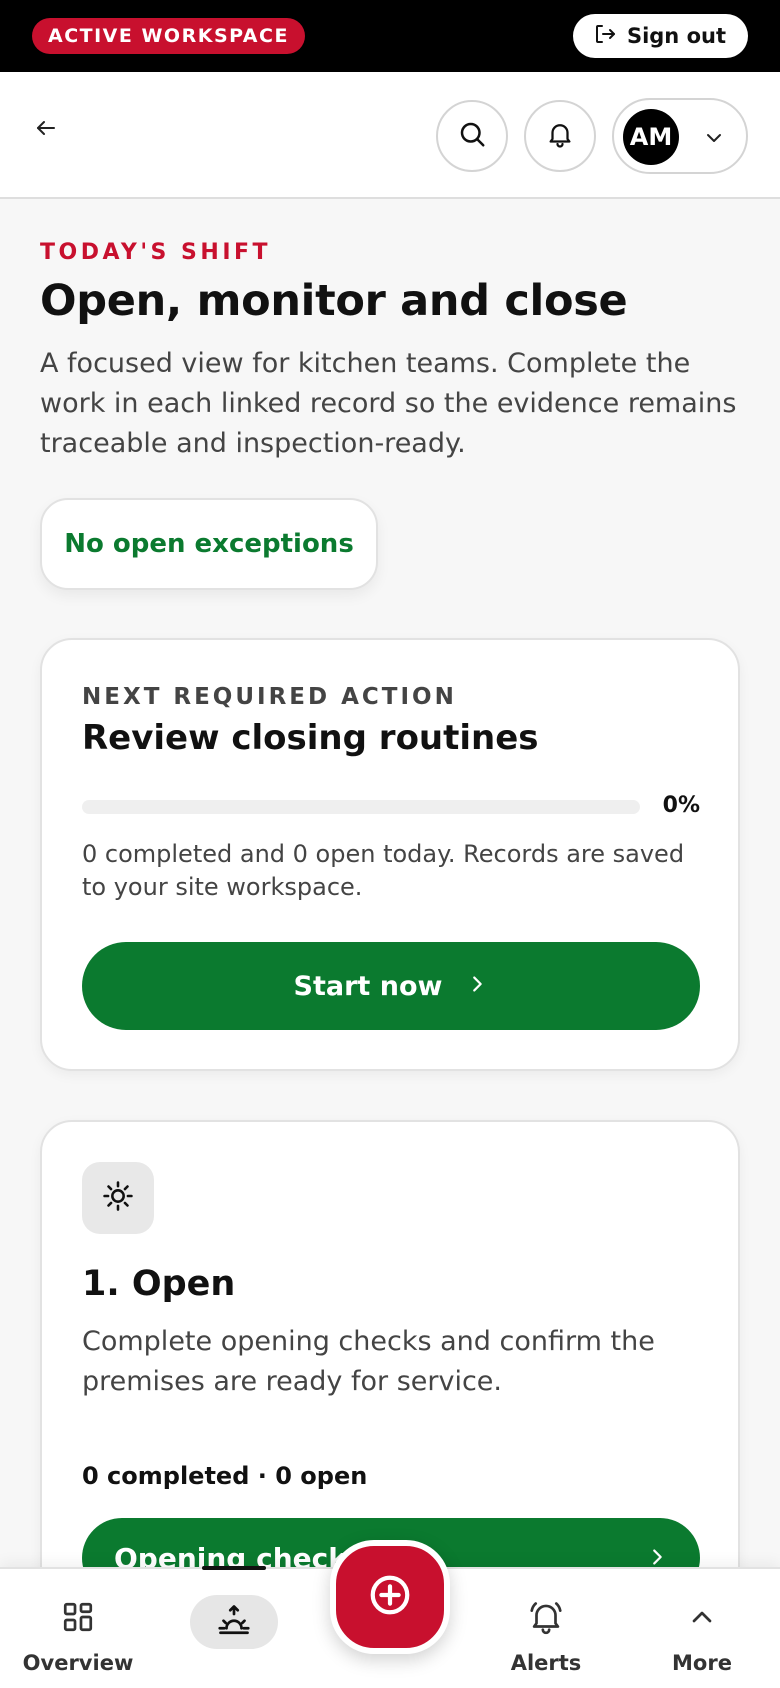  Describe the element at coordinates (209, 544) in the screenshot. I see `exceptions-status-pill: No open exceptions` at that location.